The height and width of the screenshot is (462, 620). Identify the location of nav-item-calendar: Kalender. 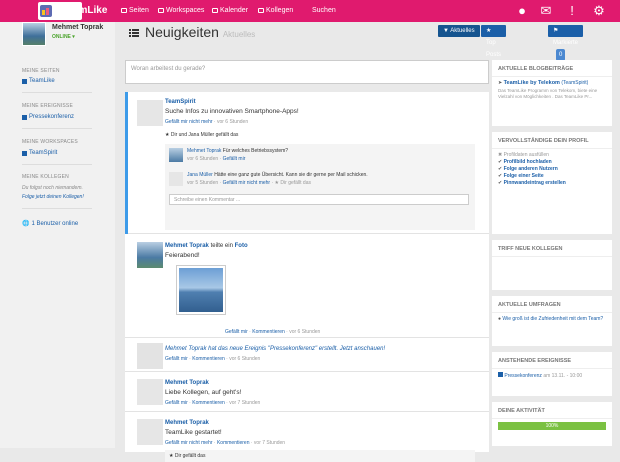
(230, 10).